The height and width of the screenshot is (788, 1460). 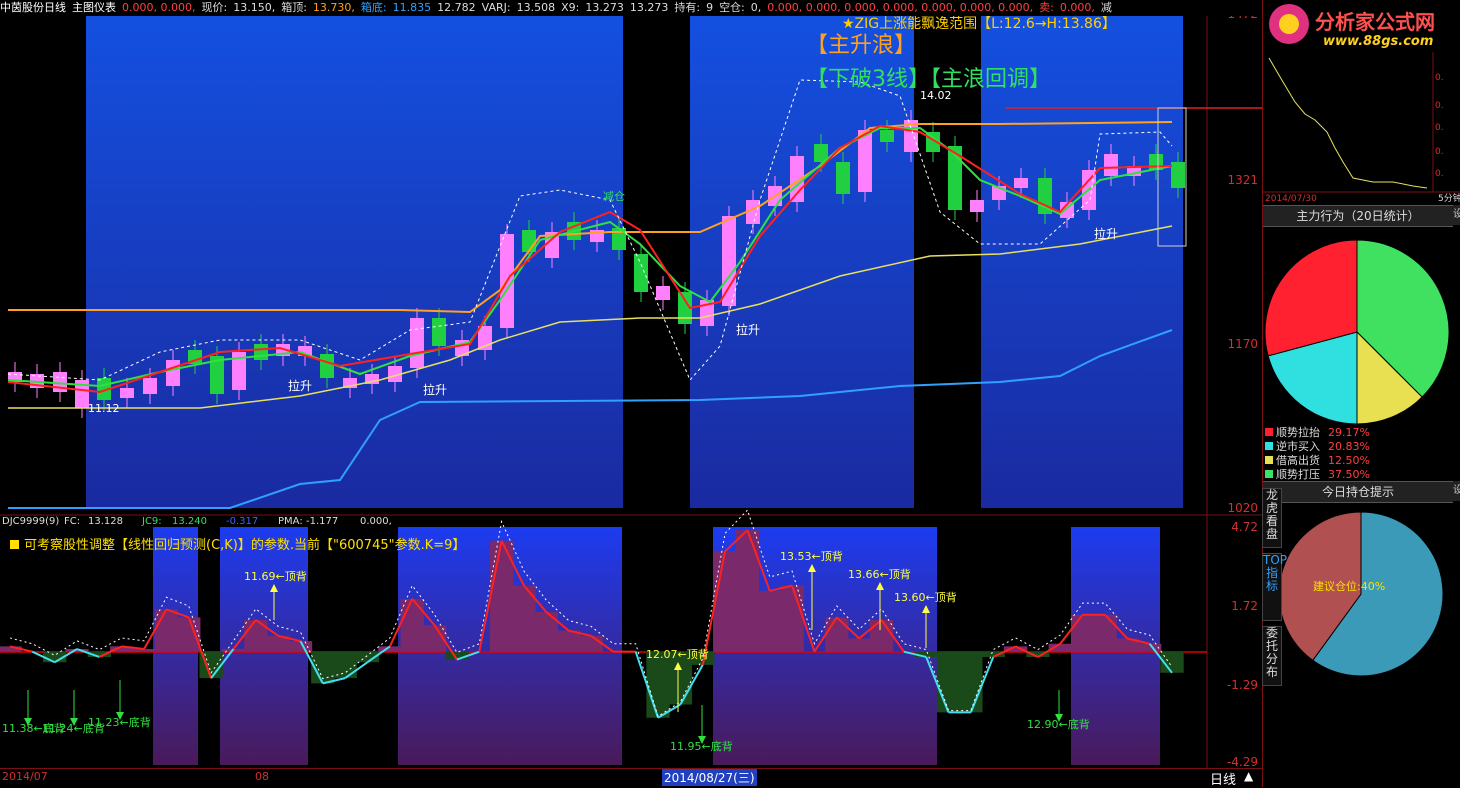 What do you see at coordinates (1242, 261) in the screenshot?
I see `main-y-axis: 1472 1321 1170 1020` at bounding box center [1242, 261].